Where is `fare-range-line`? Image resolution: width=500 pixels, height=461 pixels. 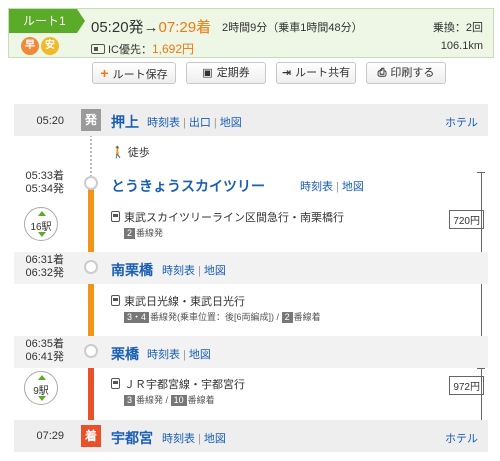
fare-range-line is located at coordinates (481, 395).